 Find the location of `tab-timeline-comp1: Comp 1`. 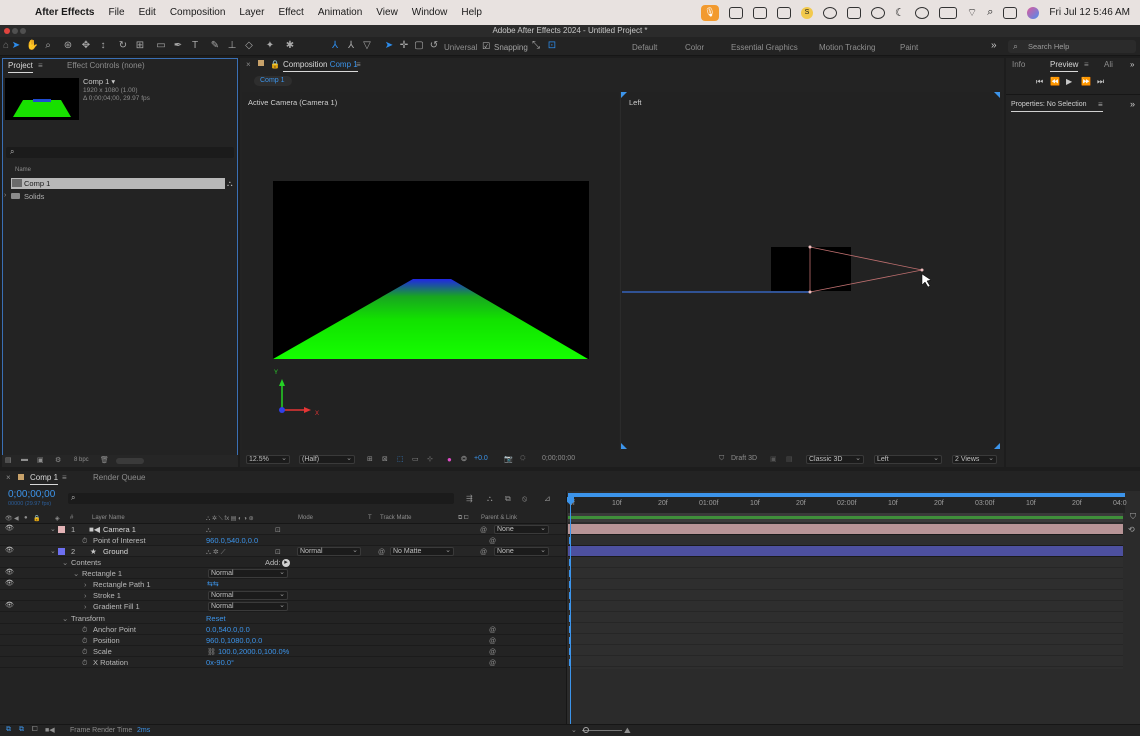

tab-timeline-comp1: Comp 1 is located at coordinates (44, 479).